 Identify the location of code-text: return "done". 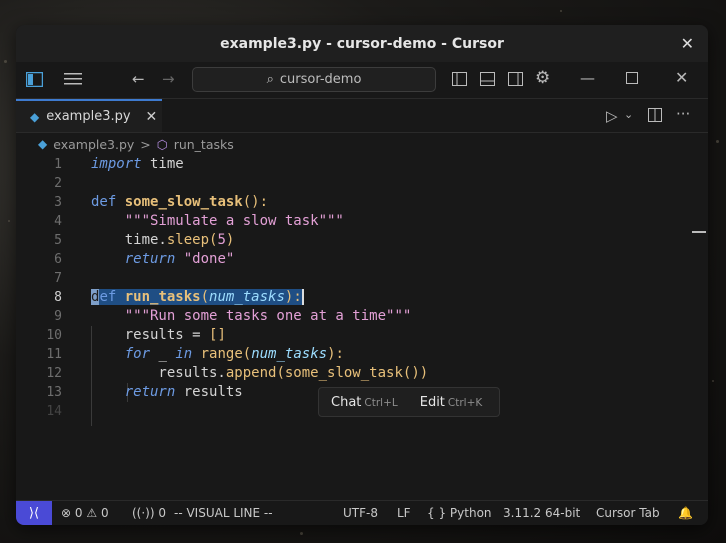
(179, 259).